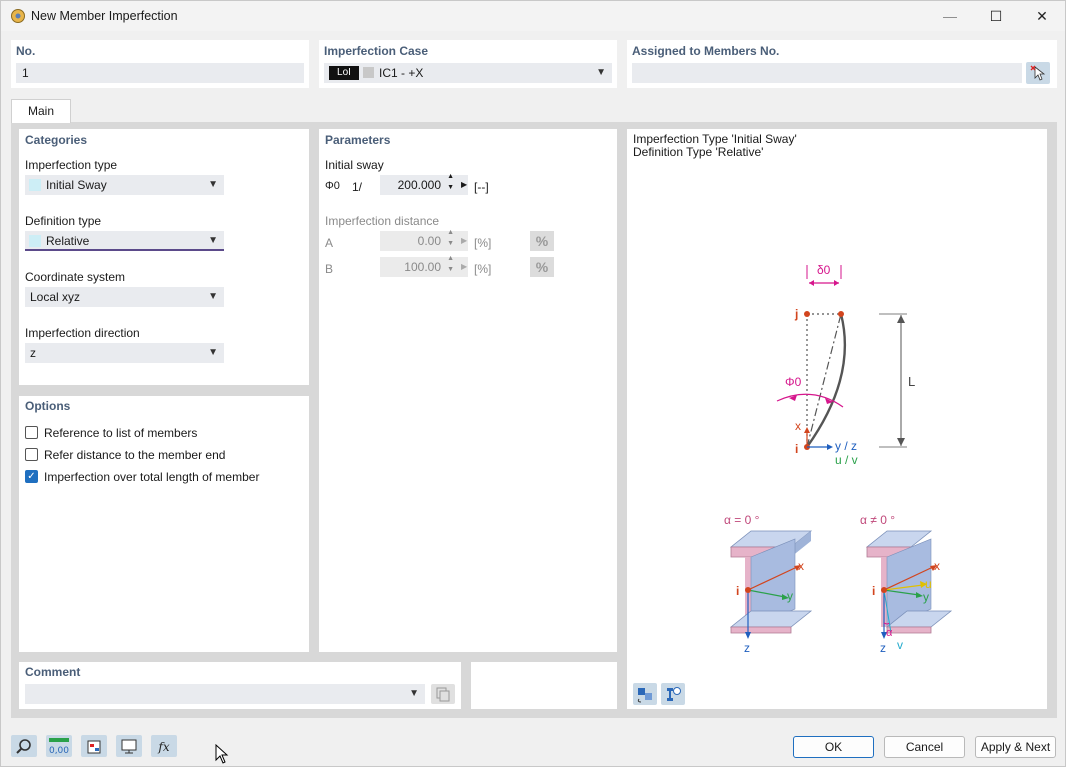  What do you see at coordinates (222, 754) in the screenshot?
I see `mouse-cursor-icon` at bounding box center [222, 754].